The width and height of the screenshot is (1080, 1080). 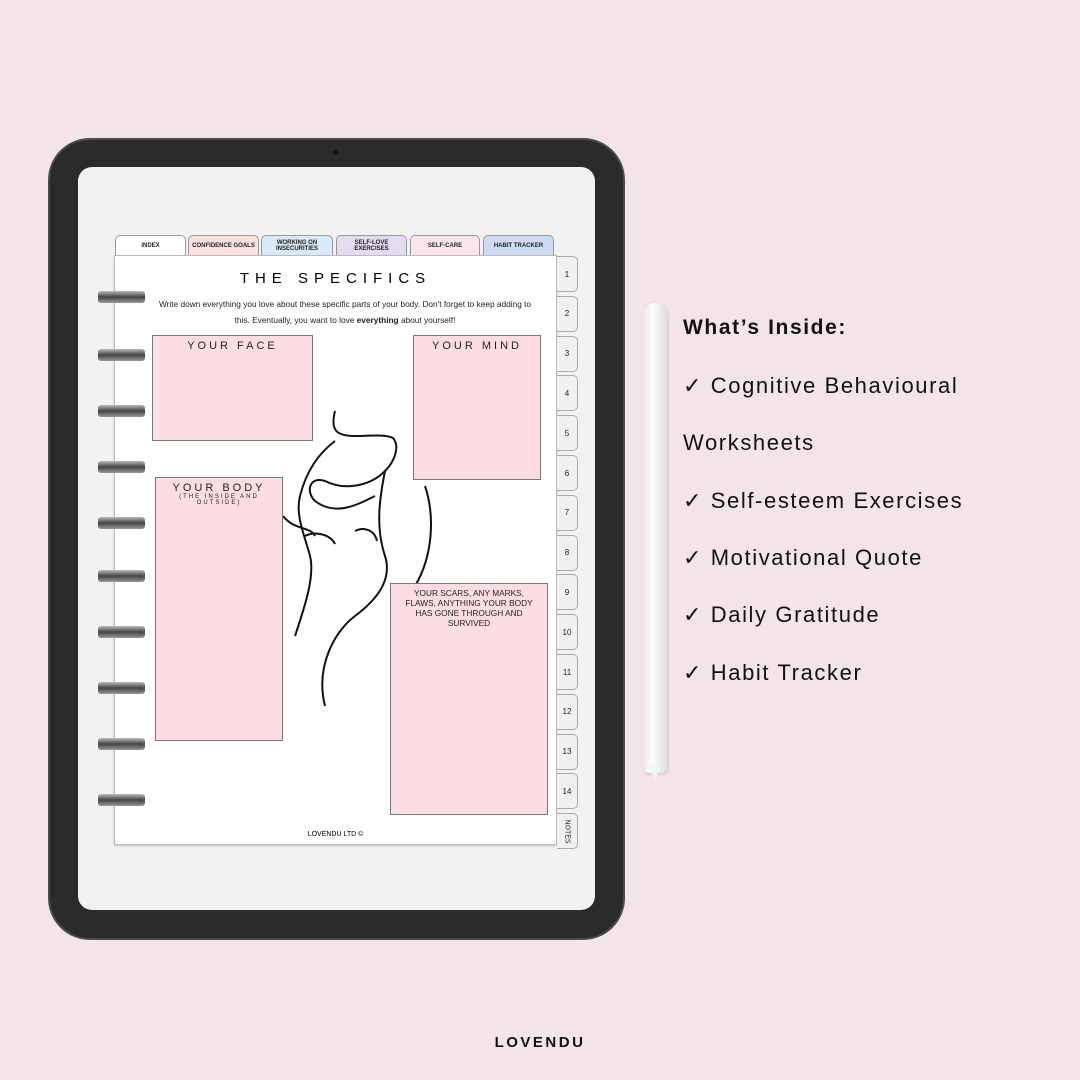 What do you see at coordinates (540, 1042) in the screenshot?
I see `brand-logo: LOVENDU` at bounding box center [540, 1042].